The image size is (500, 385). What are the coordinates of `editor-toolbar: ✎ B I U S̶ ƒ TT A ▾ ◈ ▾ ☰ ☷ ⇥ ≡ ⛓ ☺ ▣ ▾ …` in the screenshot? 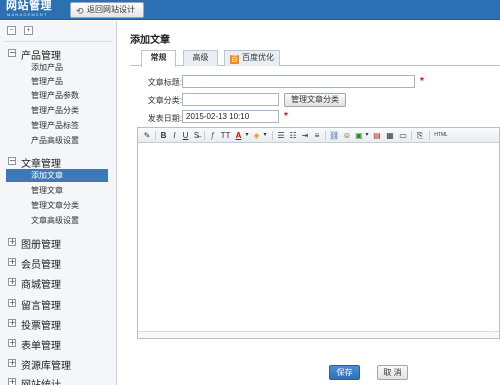 It's located at (318, 135).